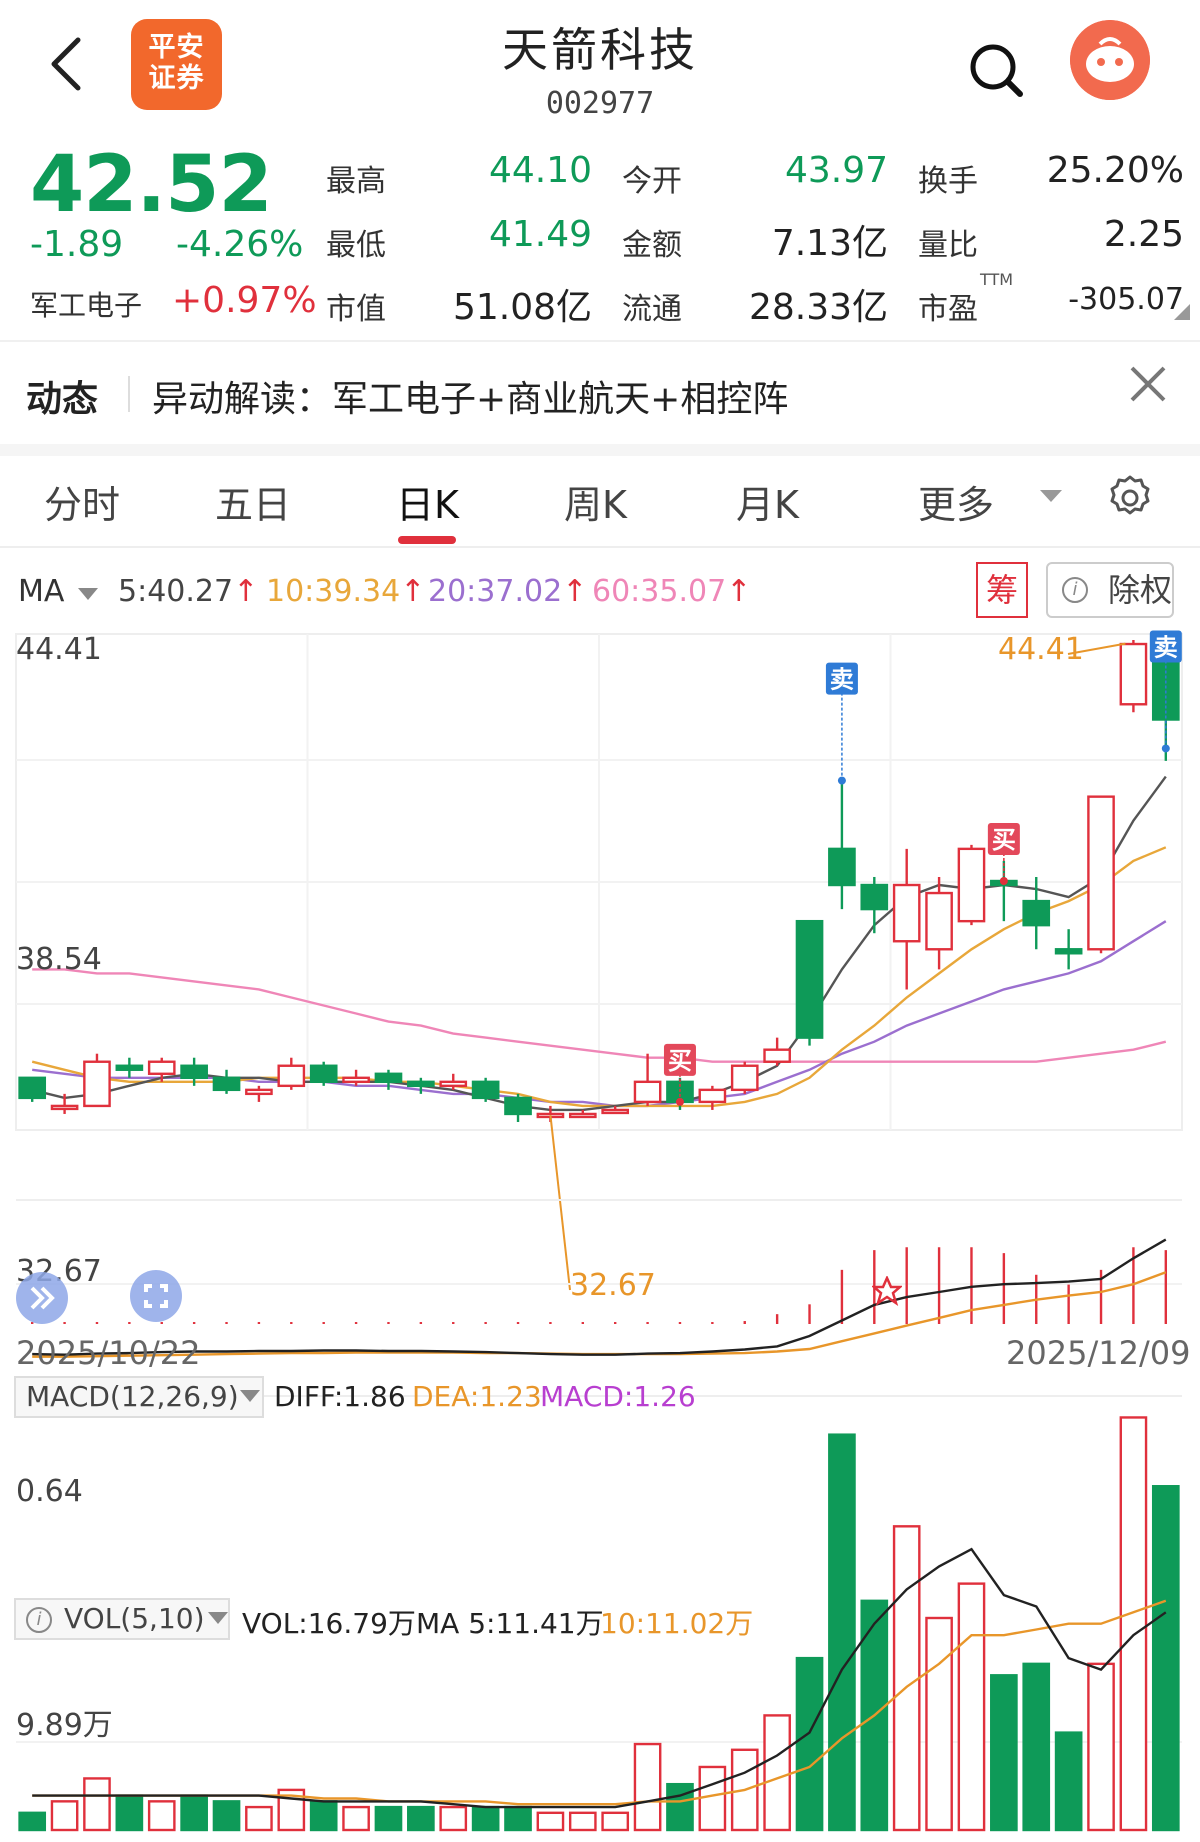 The image size is (1200, 1842). Describe the element at coordinates (595, 501) in the screenshot. I see `tab-weekly-k: 周K` at that location.